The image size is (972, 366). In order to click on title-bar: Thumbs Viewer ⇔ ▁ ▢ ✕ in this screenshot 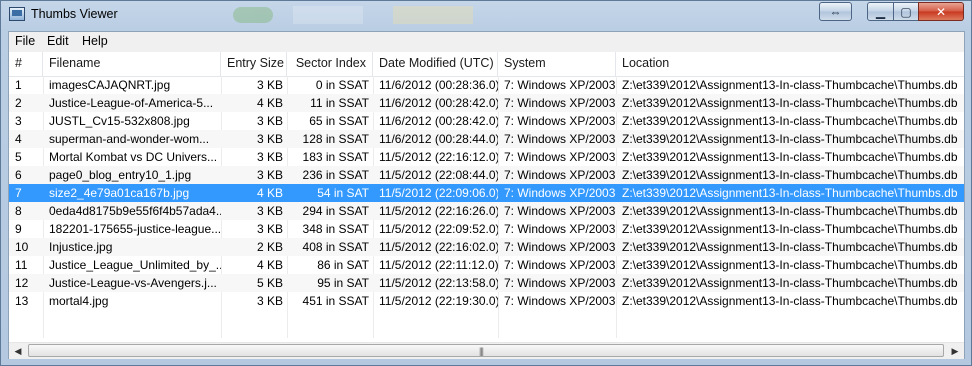, I will do `click(486, 15)`.